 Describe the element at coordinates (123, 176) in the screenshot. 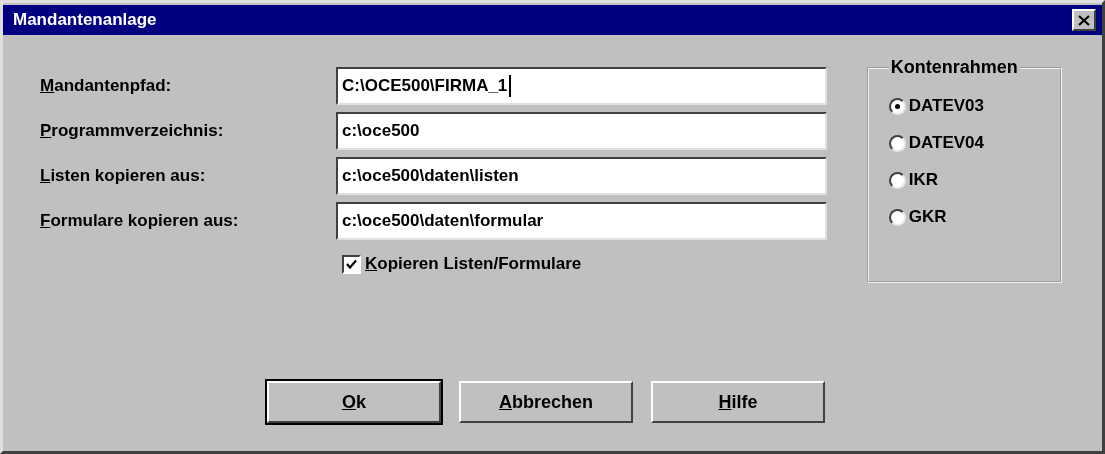

I see `field-label: Listen kopieren aus:` at that location.